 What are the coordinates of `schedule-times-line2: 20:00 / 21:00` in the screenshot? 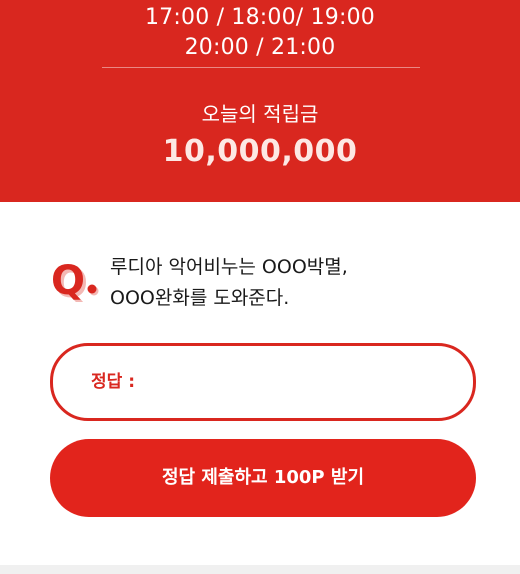 It's located at (260, 47).